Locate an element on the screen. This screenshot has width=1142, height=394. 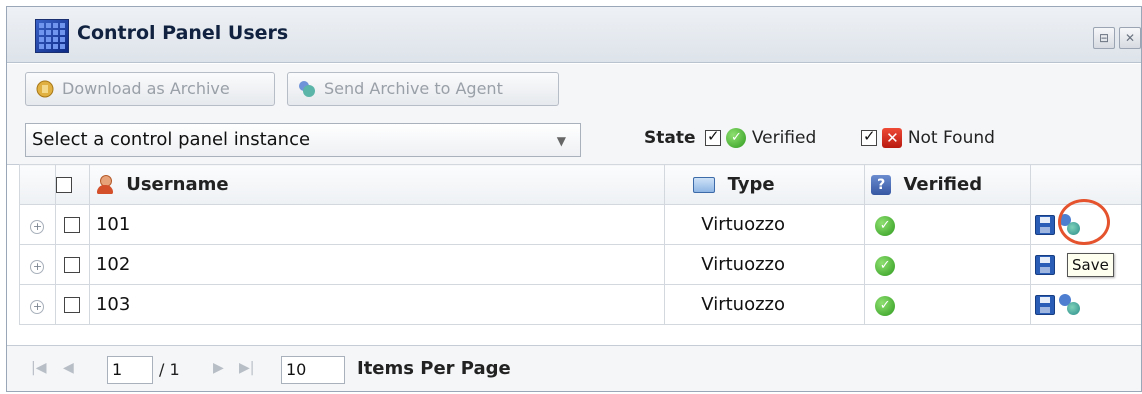
page-number-input: 1 is located at coordinates (130, 370).